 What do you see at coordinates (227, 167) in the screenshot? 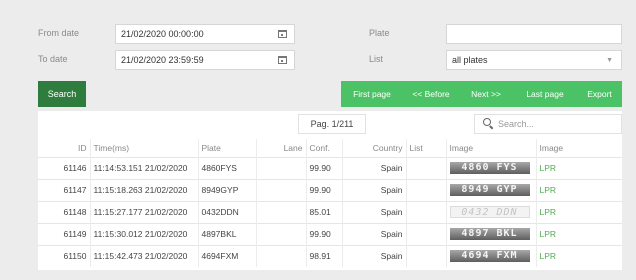
I see `cell-plate: 4860FYS` at bounding box center [227, 167].